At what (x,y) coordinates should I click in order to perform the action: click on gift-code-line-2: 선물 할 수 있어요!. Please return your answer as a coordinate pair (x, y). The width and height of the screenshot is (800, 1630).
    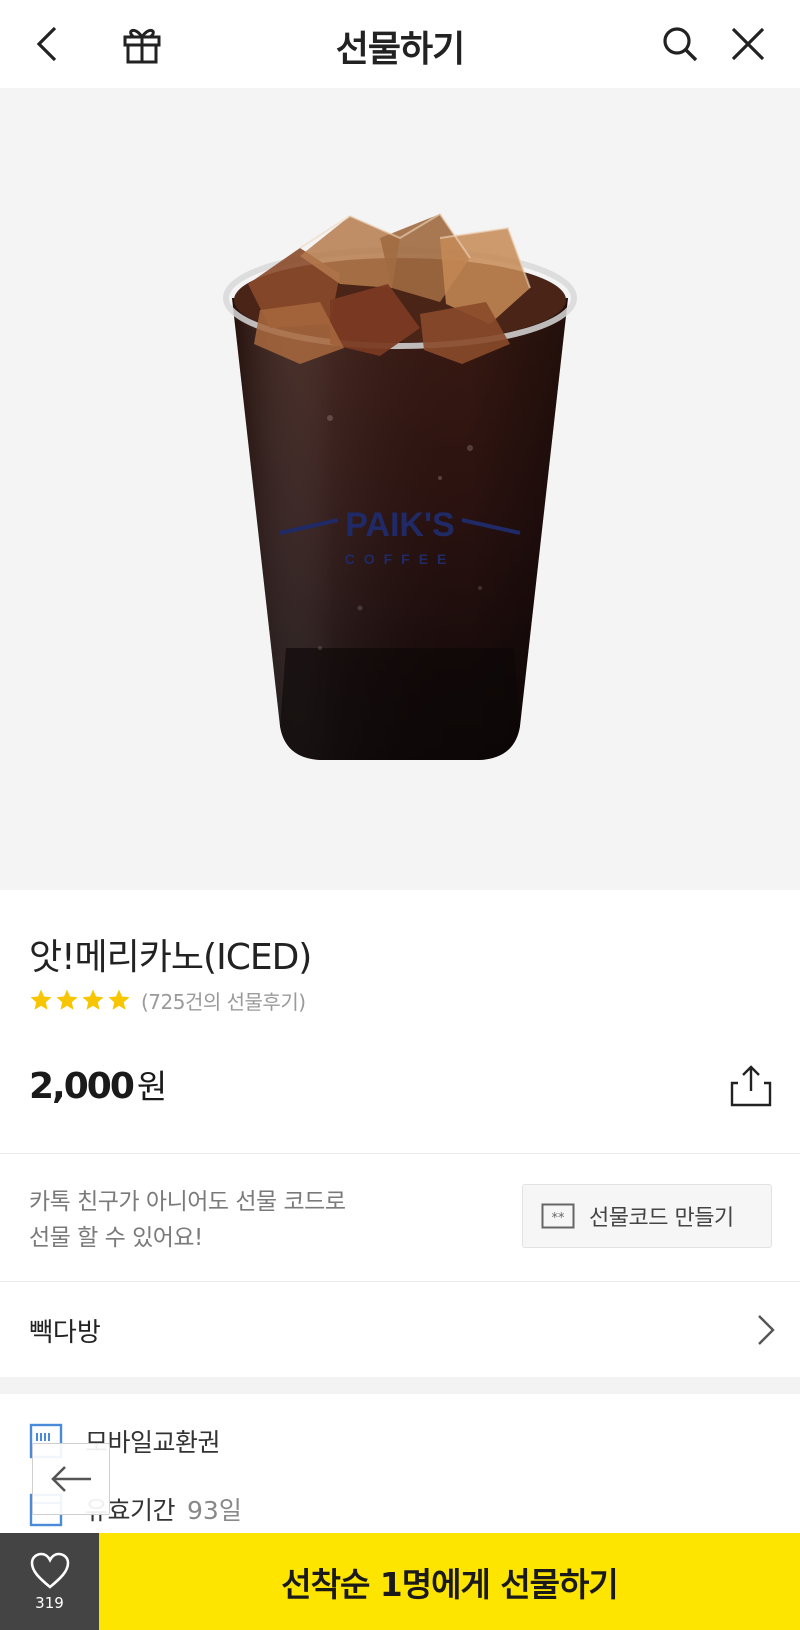
    Looking at the image, I should click on (116, 1238).